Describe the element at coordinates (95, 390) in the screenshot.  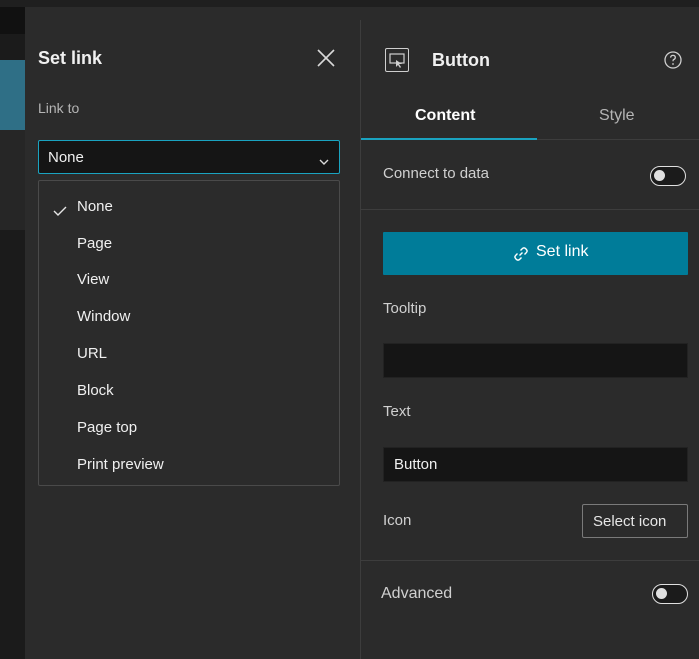
I see `menu-item-label: Block` at that location.